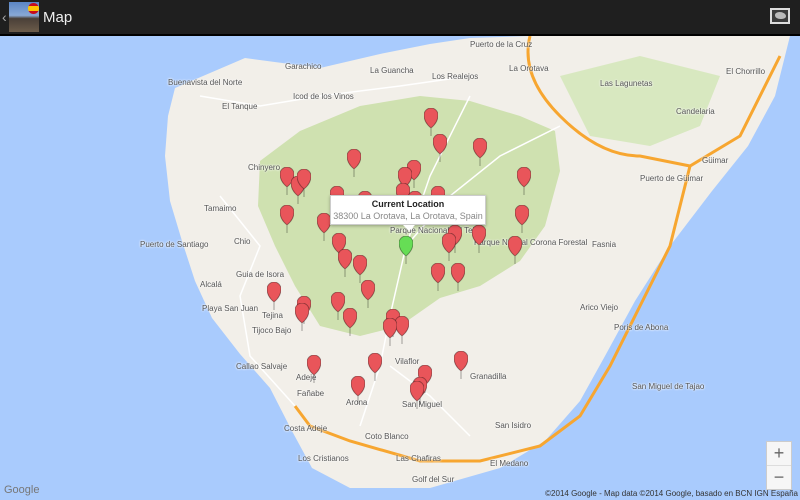 The width and height of the screenshot is (800, 500). What do you see at coordinates (272, 315) in the screenshot?
I see `place-label: Tejina` at bounding box center [272, 315].